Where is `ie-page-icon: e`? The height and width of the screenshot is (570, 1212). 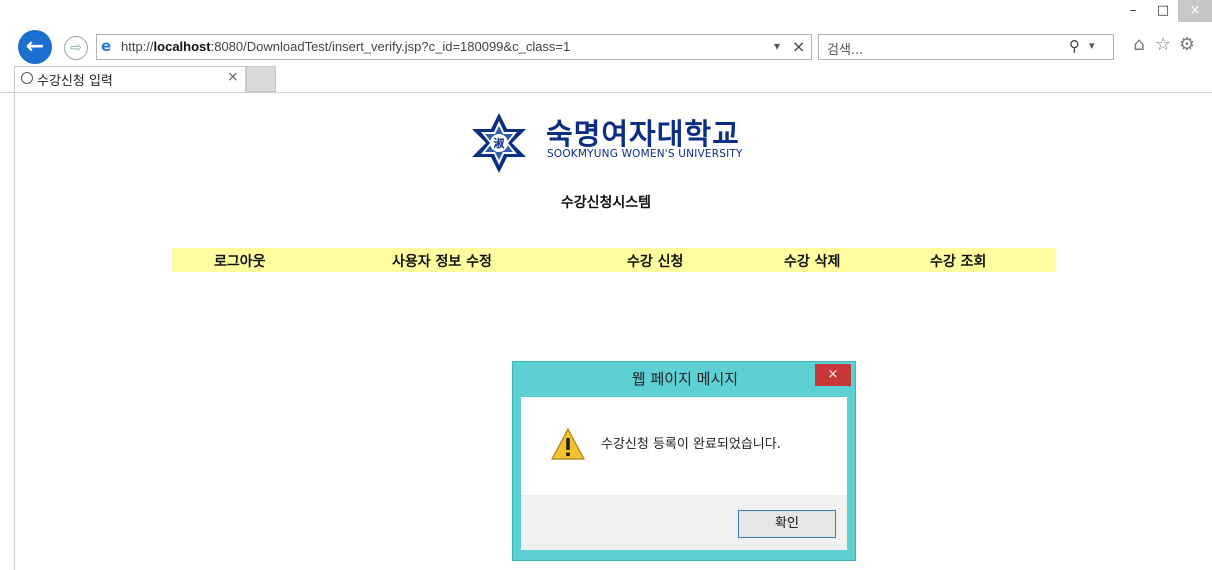 ie-page-icon: e is located at coordinates (106, 46).